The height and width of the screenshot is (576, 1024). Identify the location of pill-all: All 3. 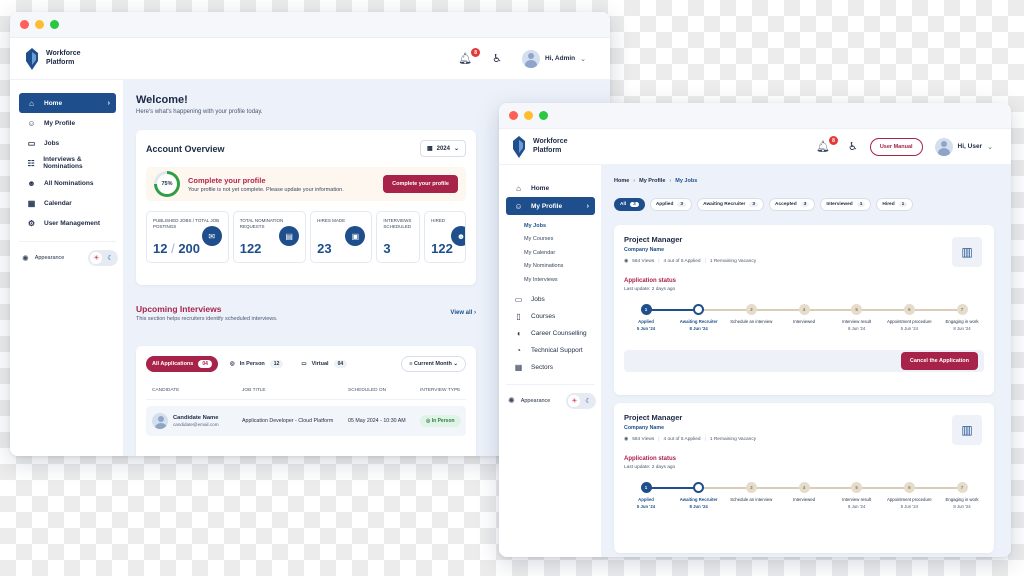
(629, 204).